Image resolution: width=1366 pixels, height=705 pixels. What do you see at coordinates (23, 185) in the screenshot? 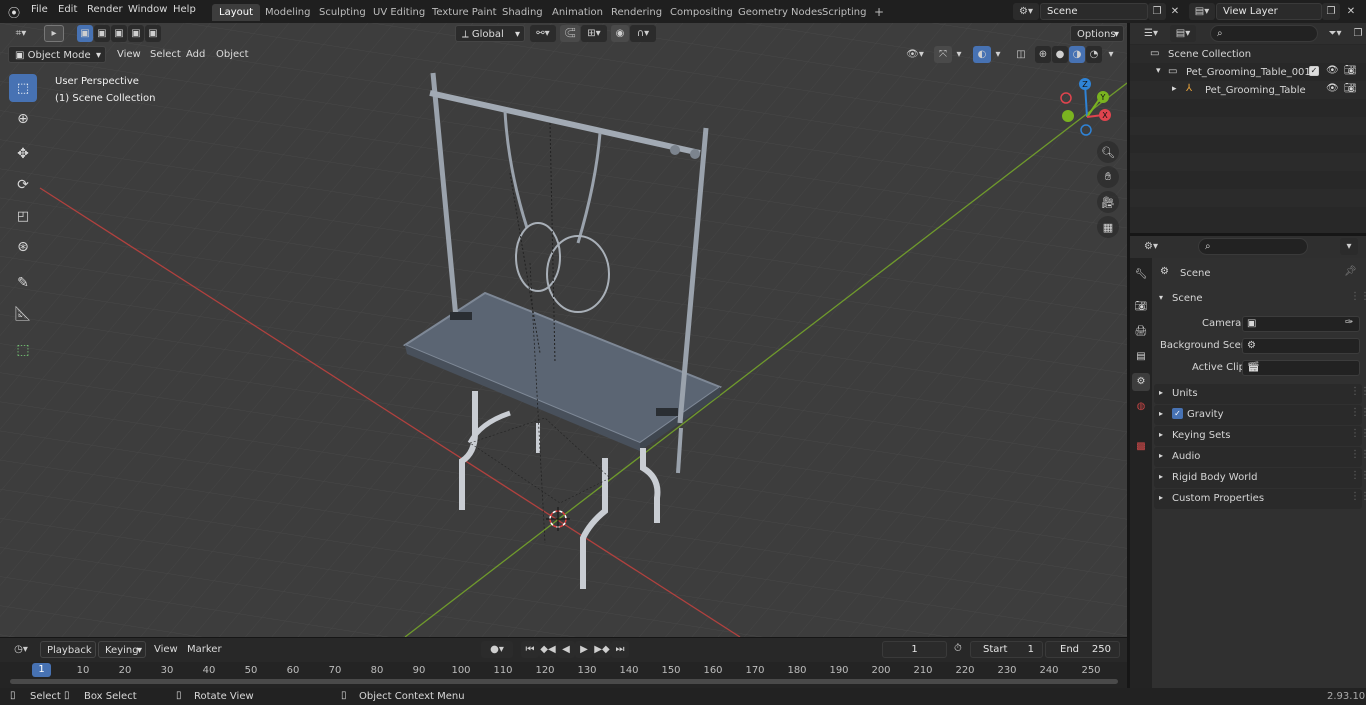
I see `rotate-tool: ⟳` at bounding box center [23, 185].